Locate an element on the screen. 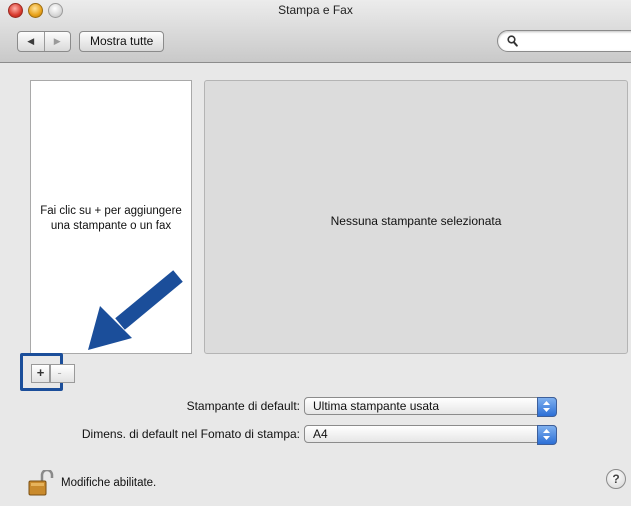 The image size is (631, 506). list-button-spacer is located at coordinates (71, 373).